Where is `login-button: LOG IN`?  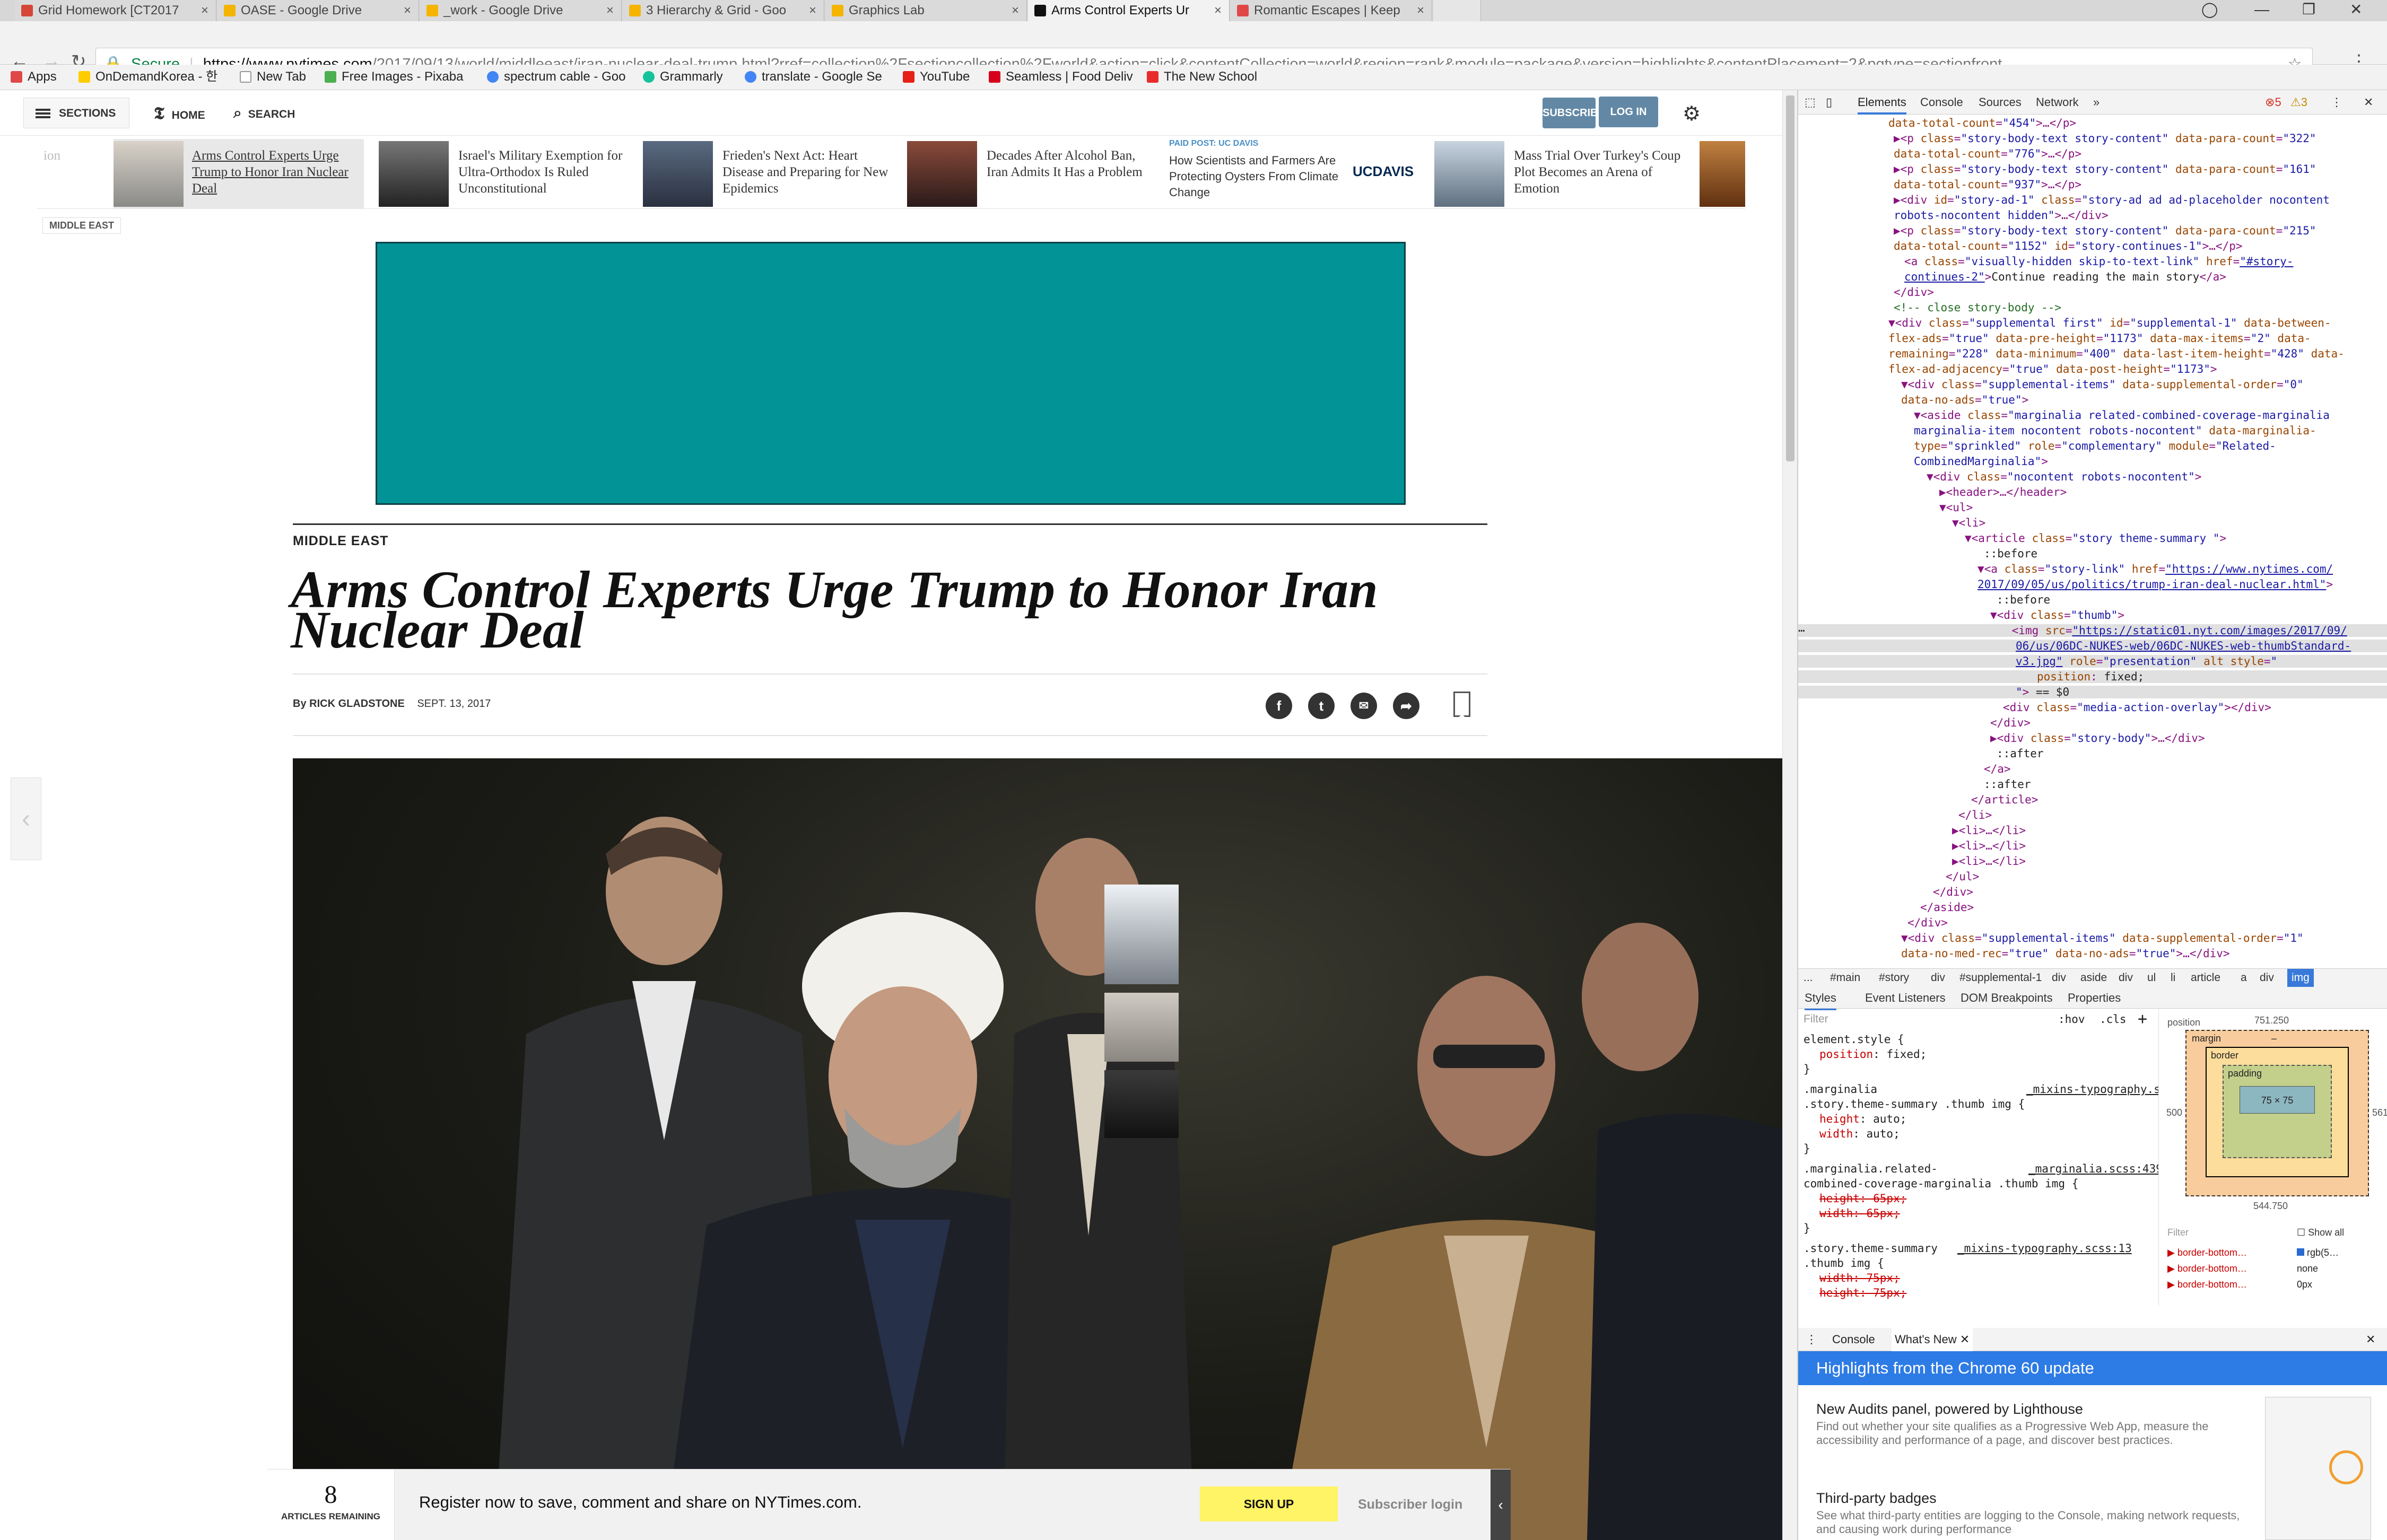
login-button: LOG IN is located at coordinates (1628, 112).